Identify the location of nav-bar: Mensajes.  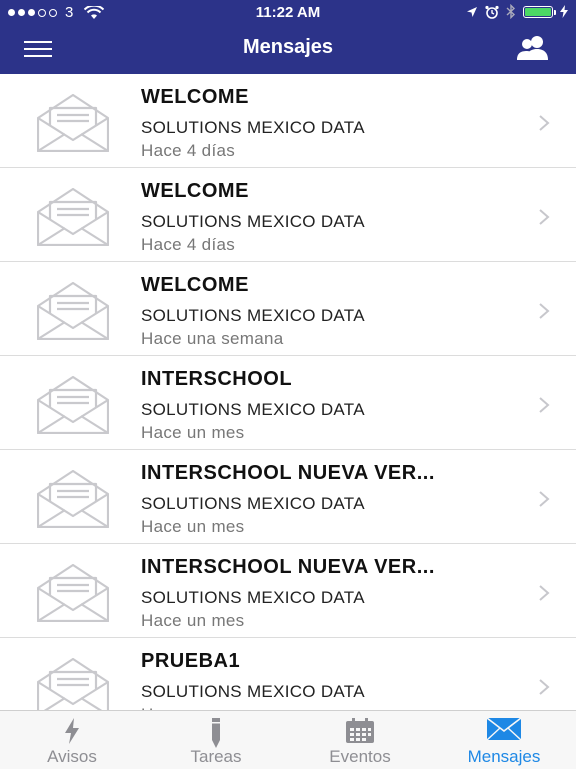
(288, 50).